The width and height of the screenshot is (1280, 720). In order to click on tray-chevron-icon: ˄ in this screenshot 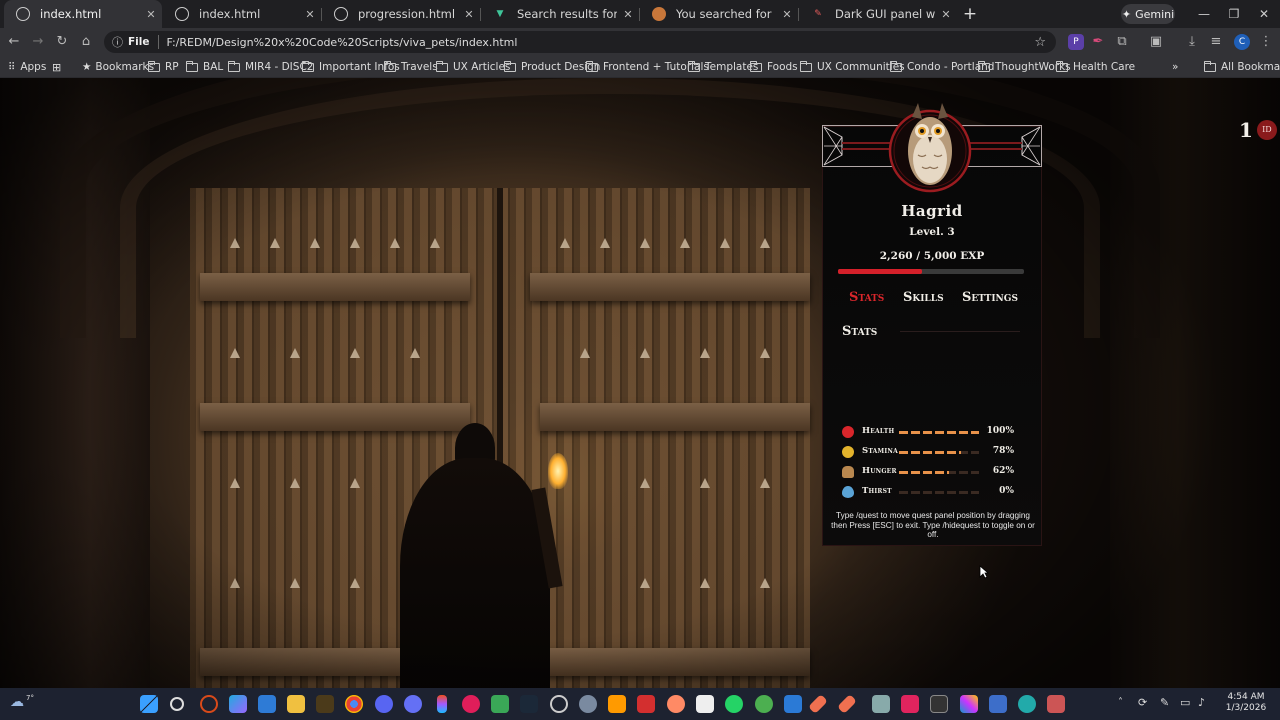, I will do `click(1120, 702)`.